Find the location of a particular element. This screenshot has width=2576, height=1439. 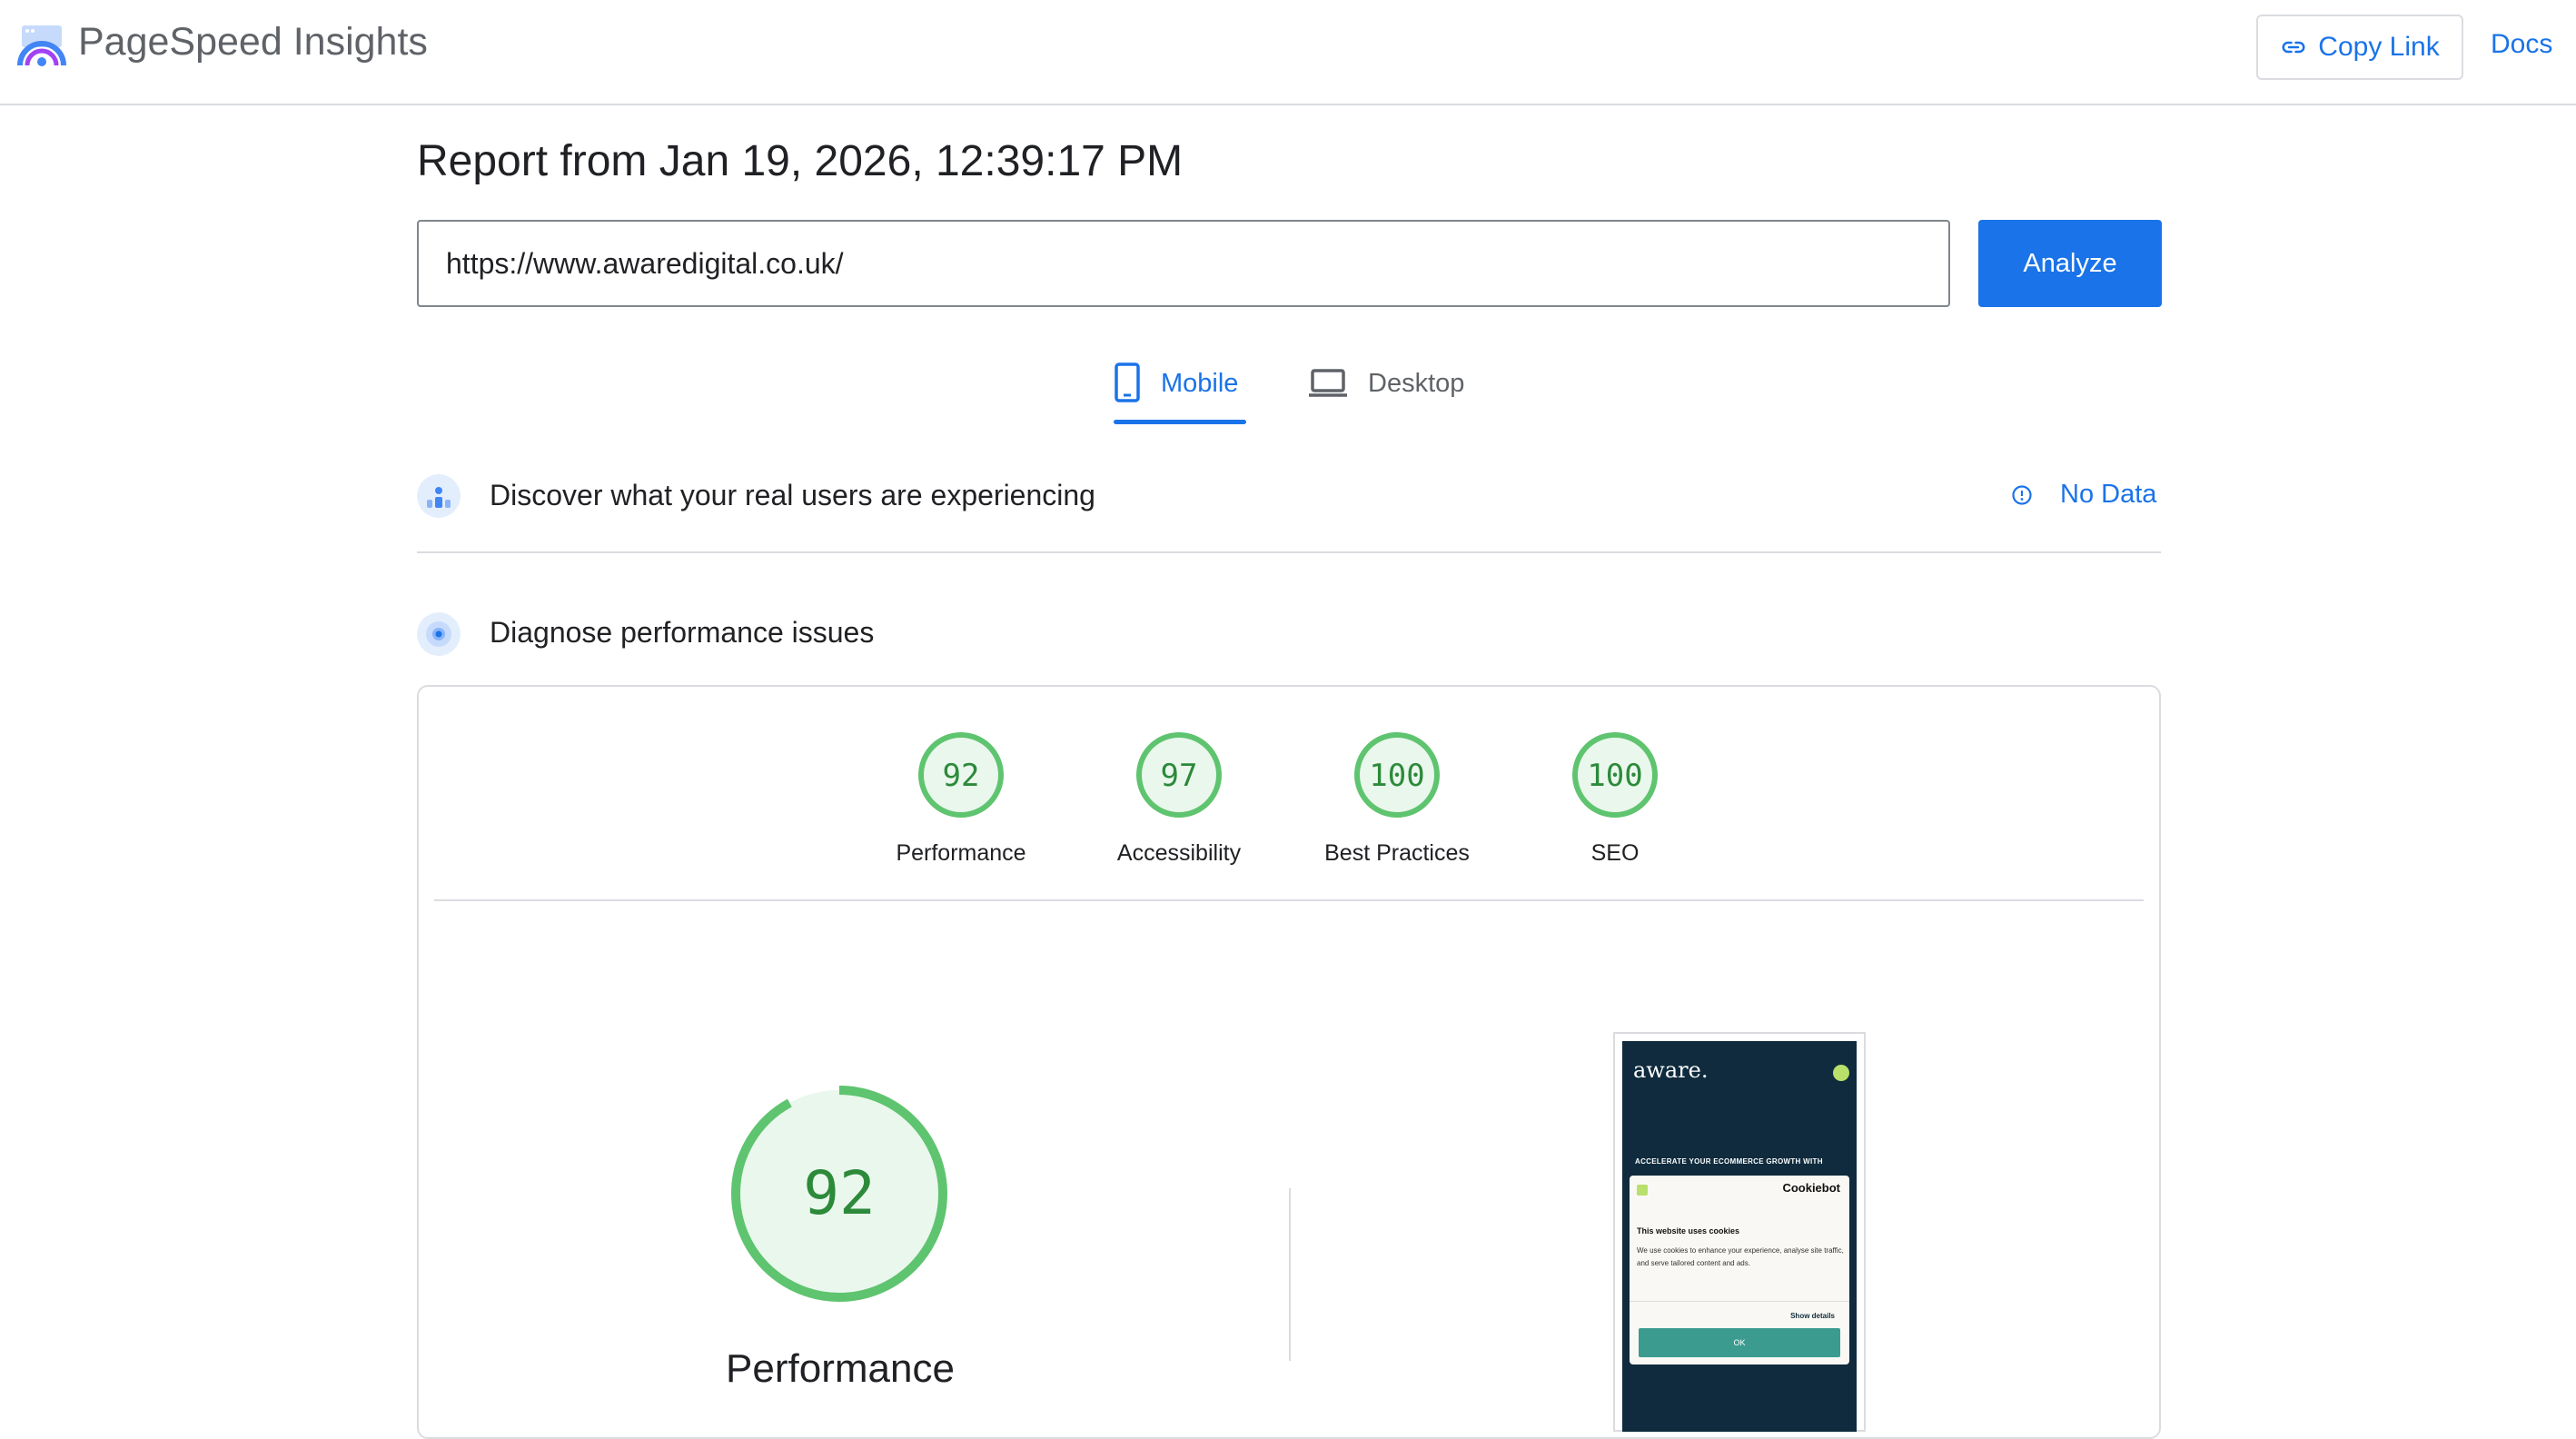

no-data-status: No Data is located at coordinates (2083, 495).